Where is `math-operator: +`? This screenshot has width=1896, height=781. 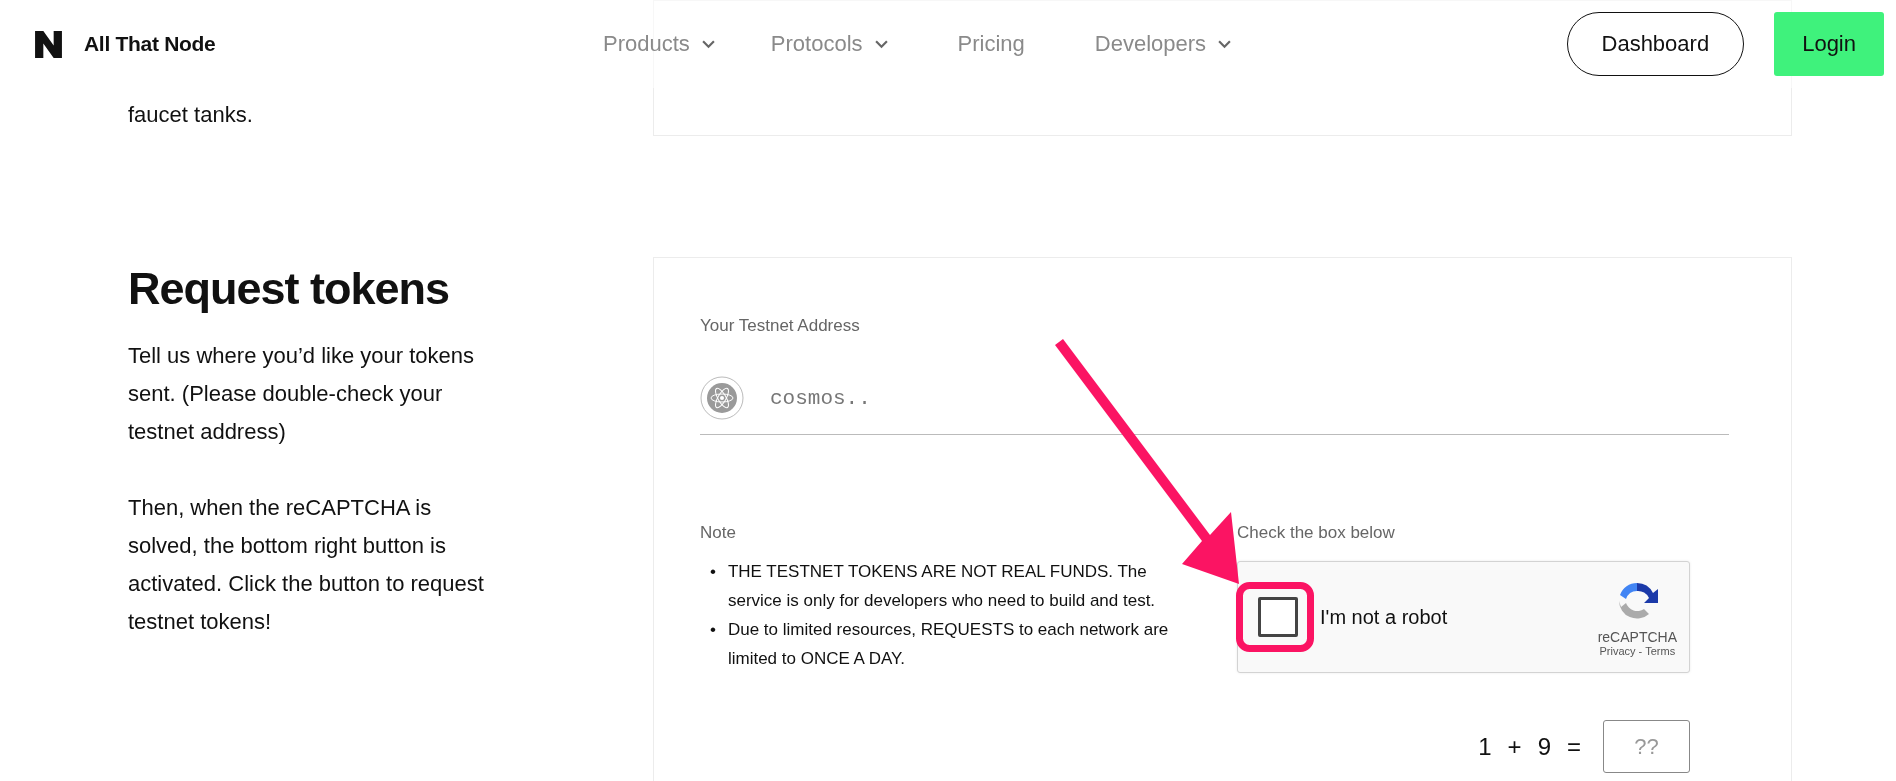
math-operator: + is located at coordinates (1514, 746).